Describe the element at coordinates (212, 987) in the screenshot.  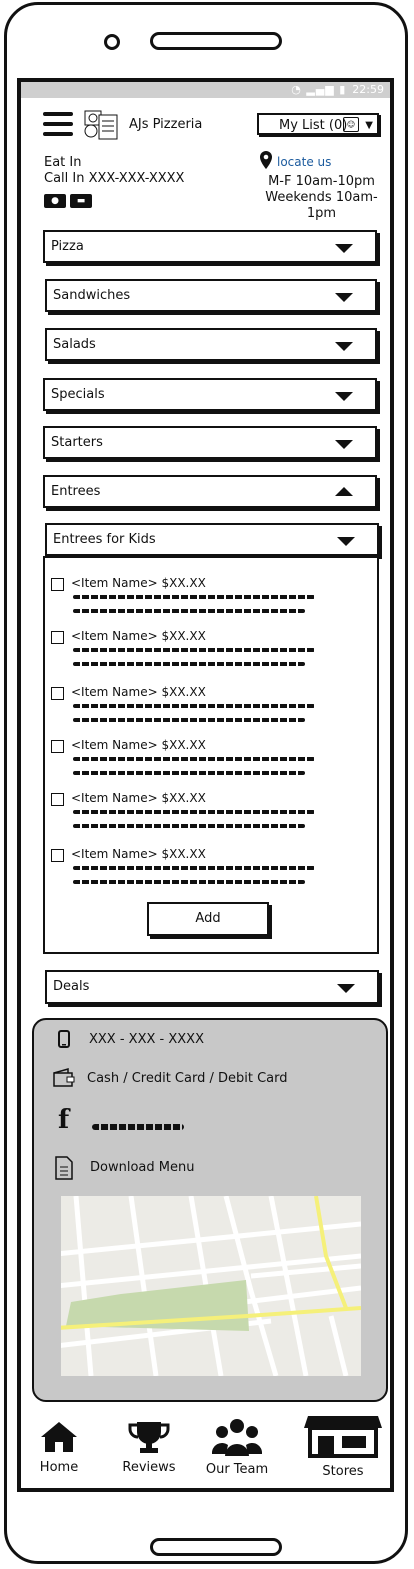
I see `category-deals: Deals` at that location.